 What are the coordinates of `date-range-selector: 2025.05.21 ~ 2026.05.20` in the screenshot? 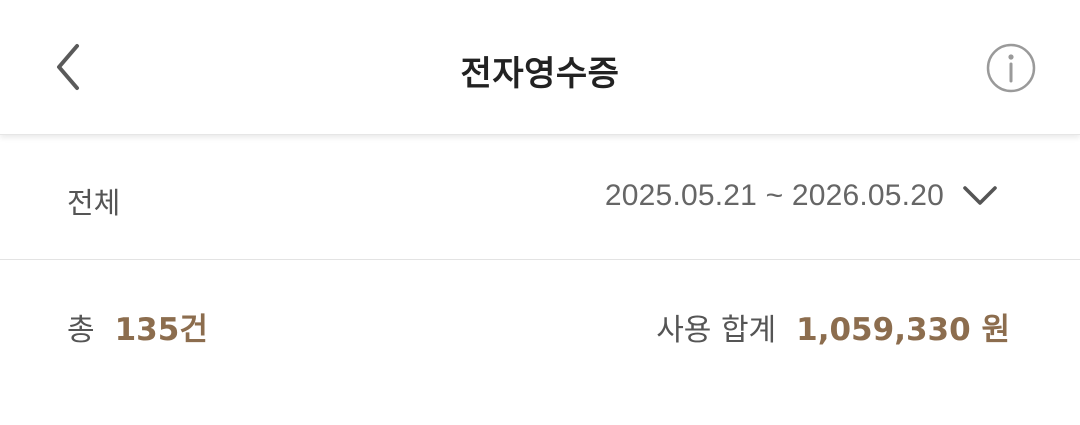 It's located at (801, 196).